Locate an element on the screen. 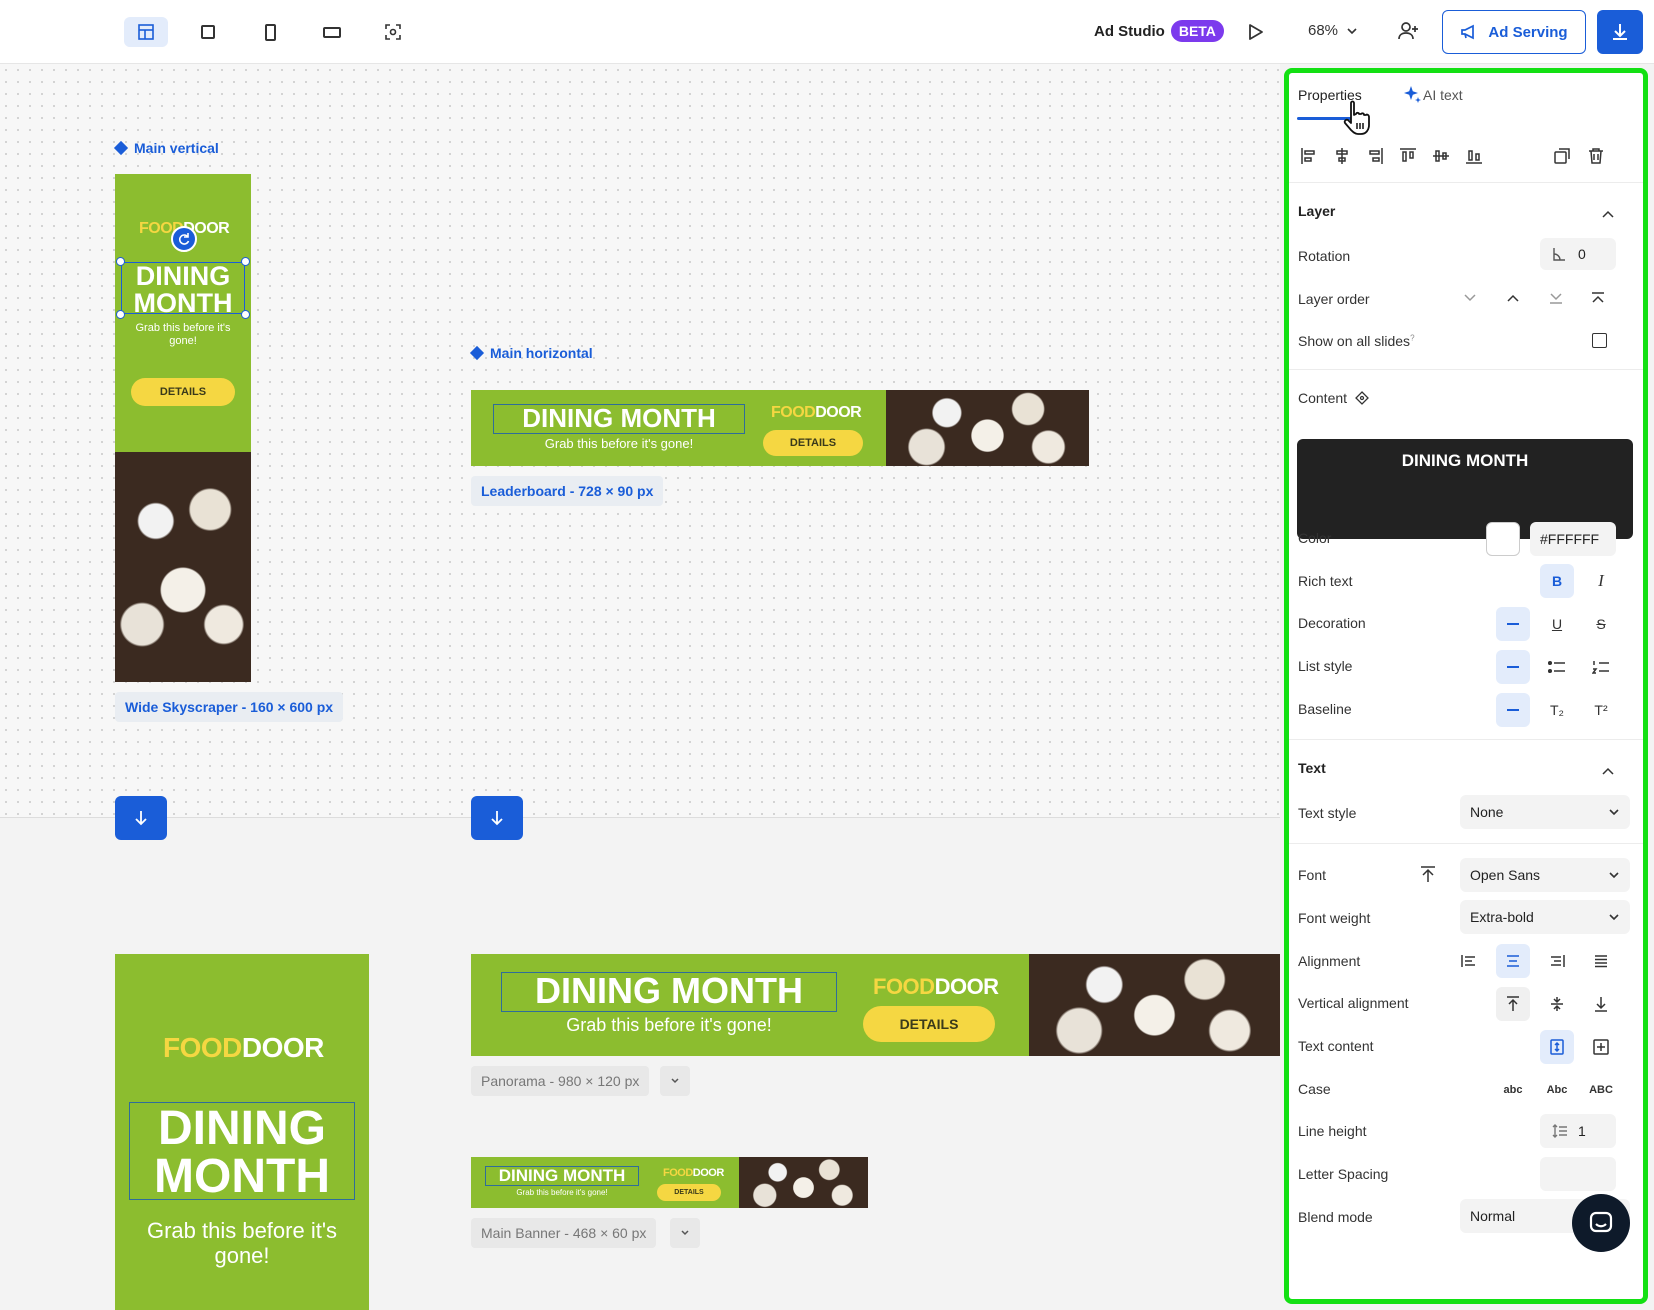  send-backward-icon is located at coordinates (1470, 298).